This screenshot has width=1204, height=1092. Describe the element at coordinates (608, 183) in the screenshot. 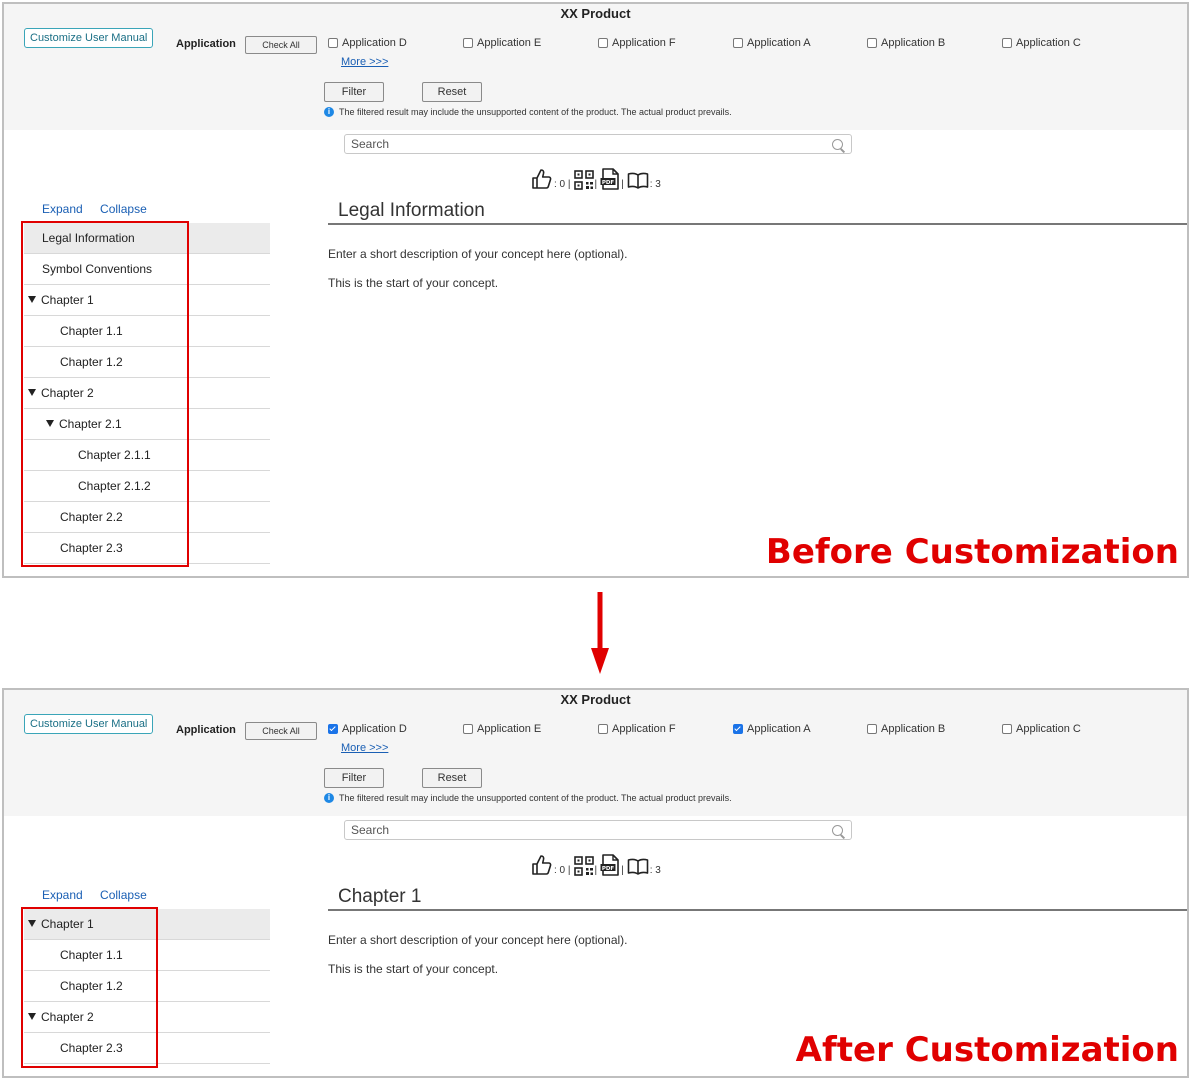

I see `svg-text: PDF` at that location.